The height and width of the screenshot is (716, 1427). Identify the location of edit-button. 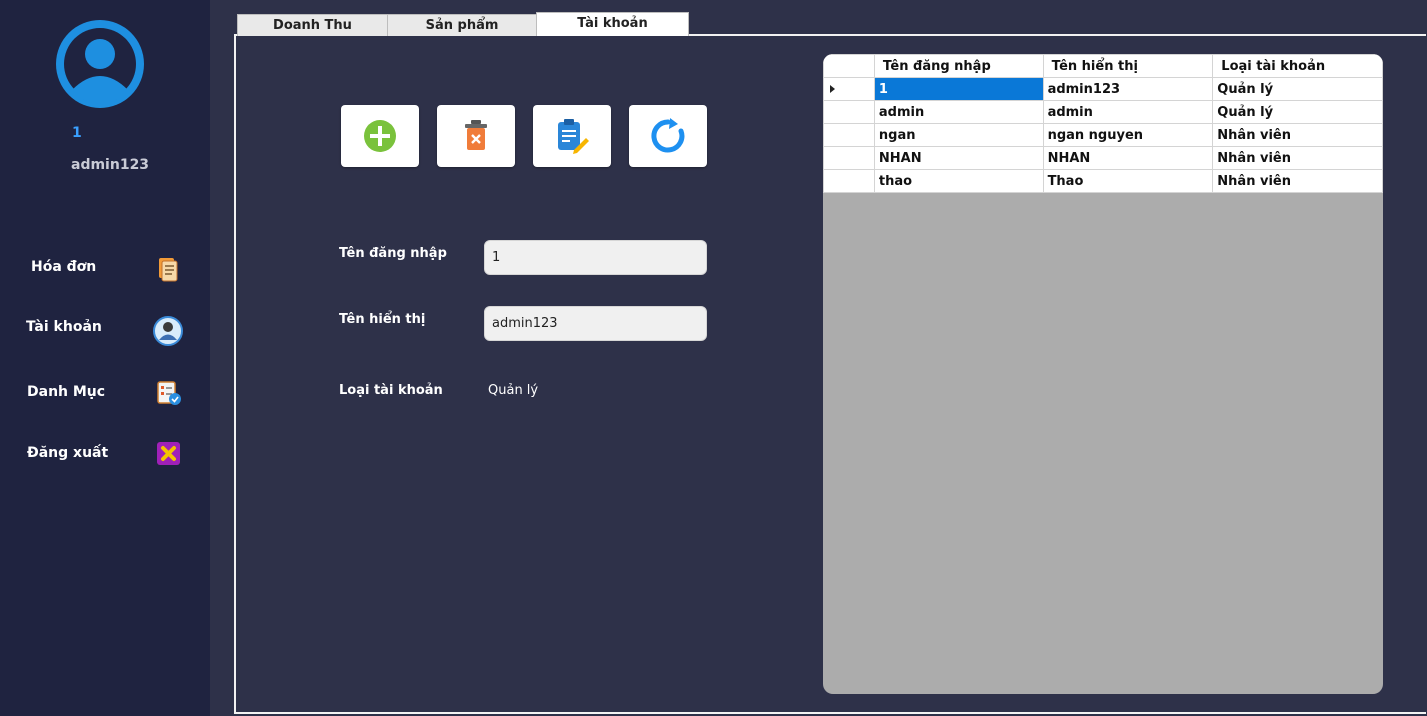
(572, 136).